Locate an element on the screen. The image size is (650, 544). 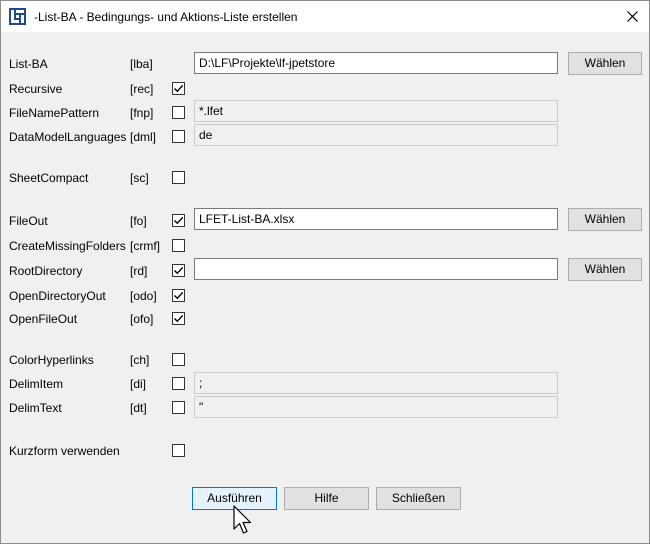
close-dialog-button: Schließen is located at coordinates (418, 498).